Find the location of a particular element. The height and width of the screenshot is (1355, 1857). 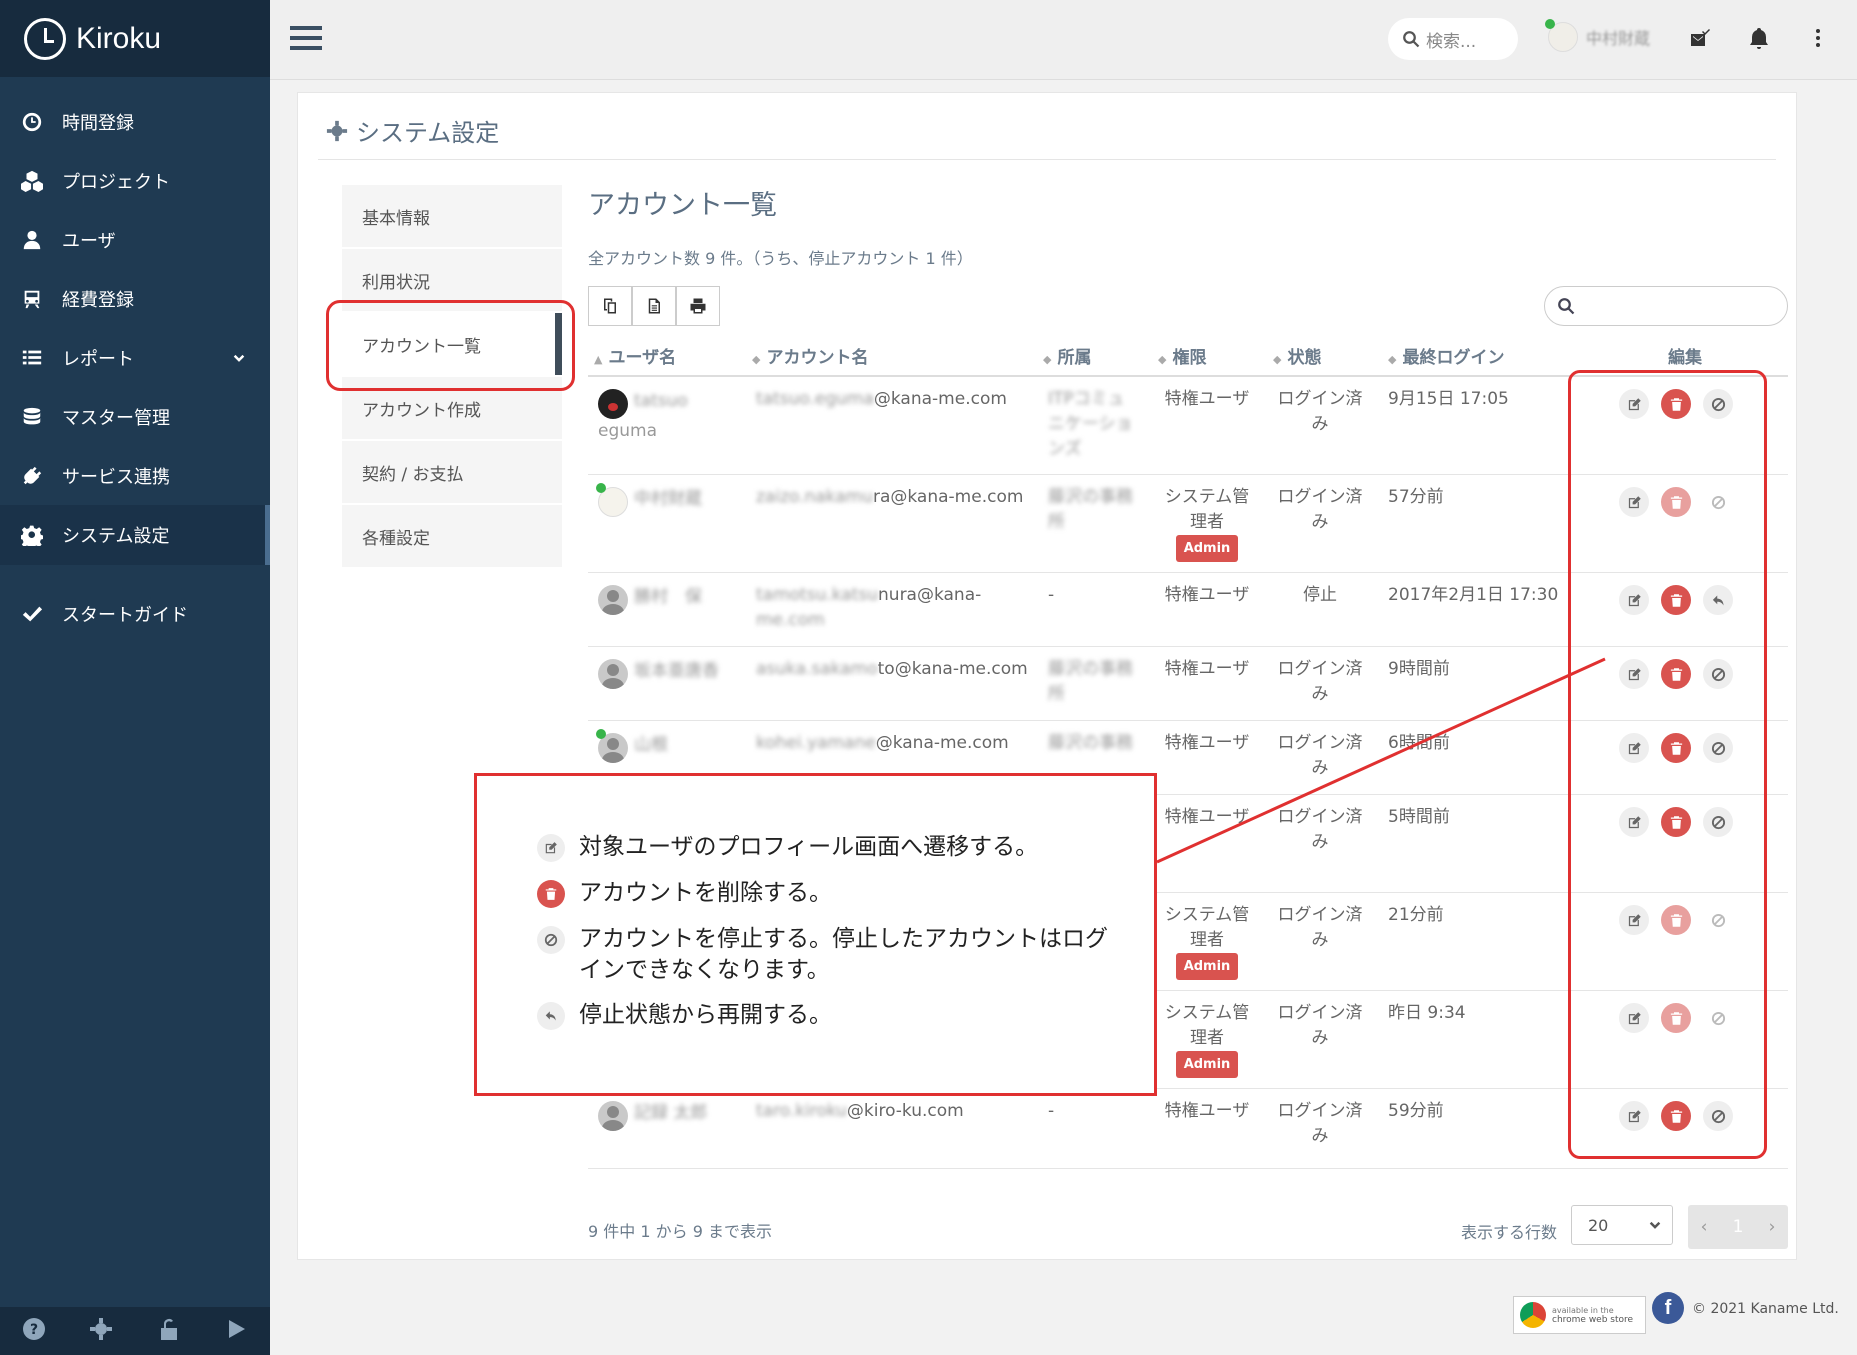

pagination: ‹ 1 › is located at coordinates (1738, 1227).